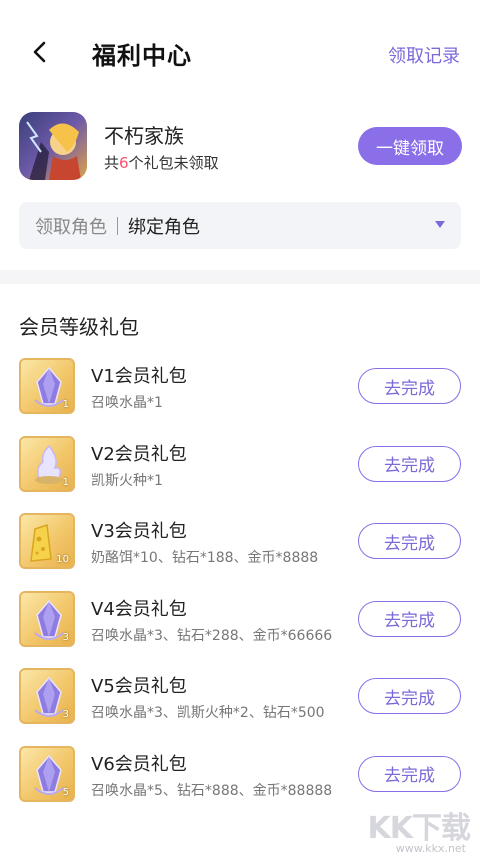  Describe the element at coordinates (127, 403) in the screenshot. I see `gift-description: 召唤水晶*1` at that location.